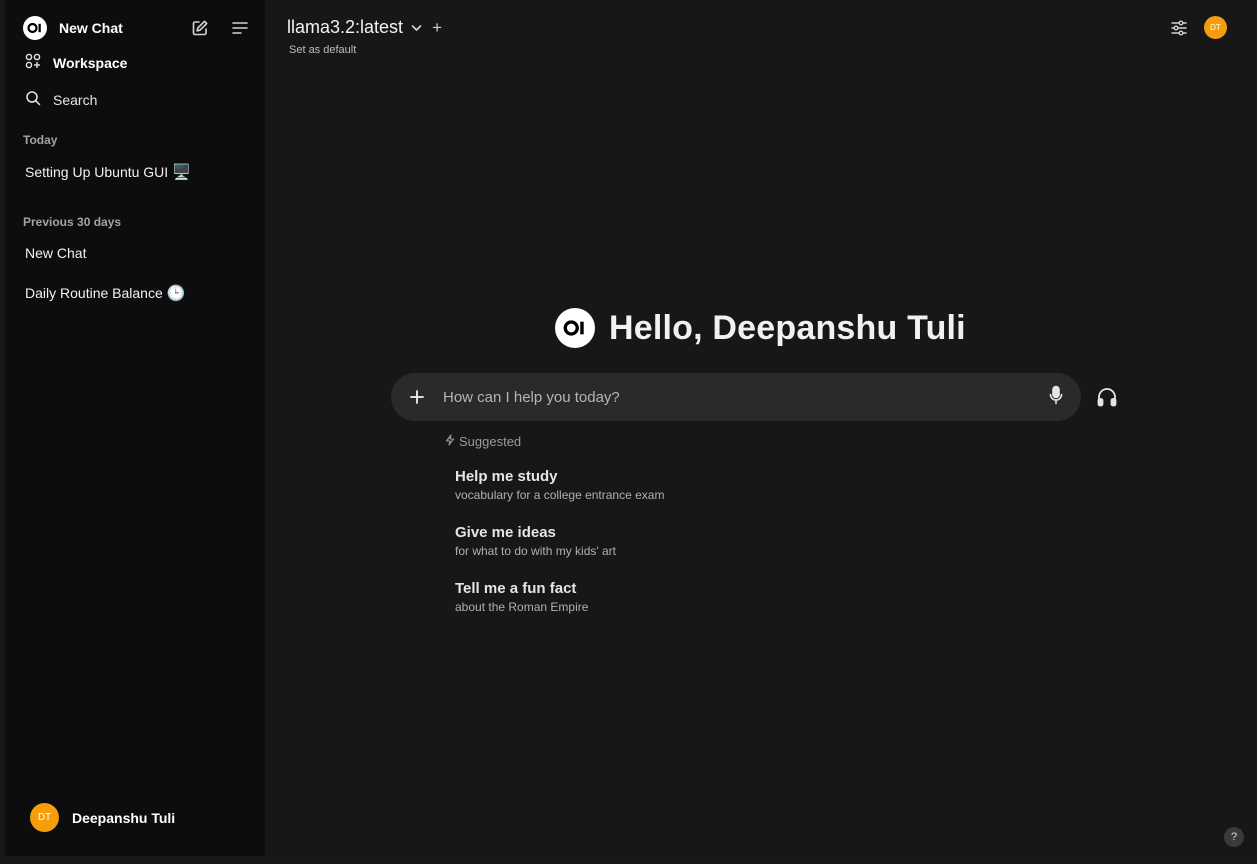 Image resolution: width=1257 pixels, height=864 pixels. I want to click on suggestion-title: Help me study, so click(506, 476).